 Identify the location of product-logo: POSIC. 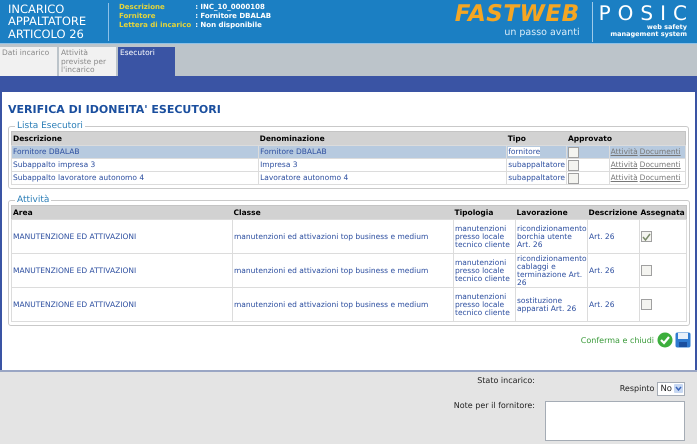
(646, 13).